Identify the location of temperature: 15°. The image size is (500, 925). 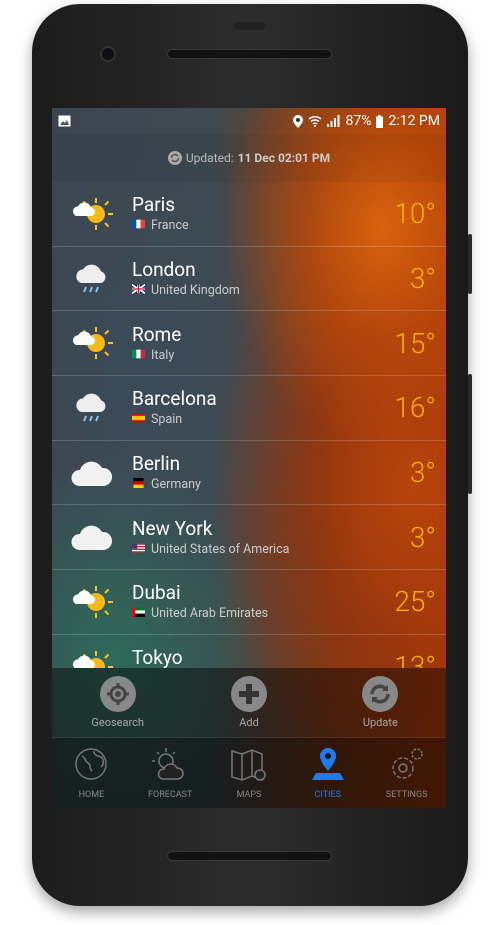
(415, 343).